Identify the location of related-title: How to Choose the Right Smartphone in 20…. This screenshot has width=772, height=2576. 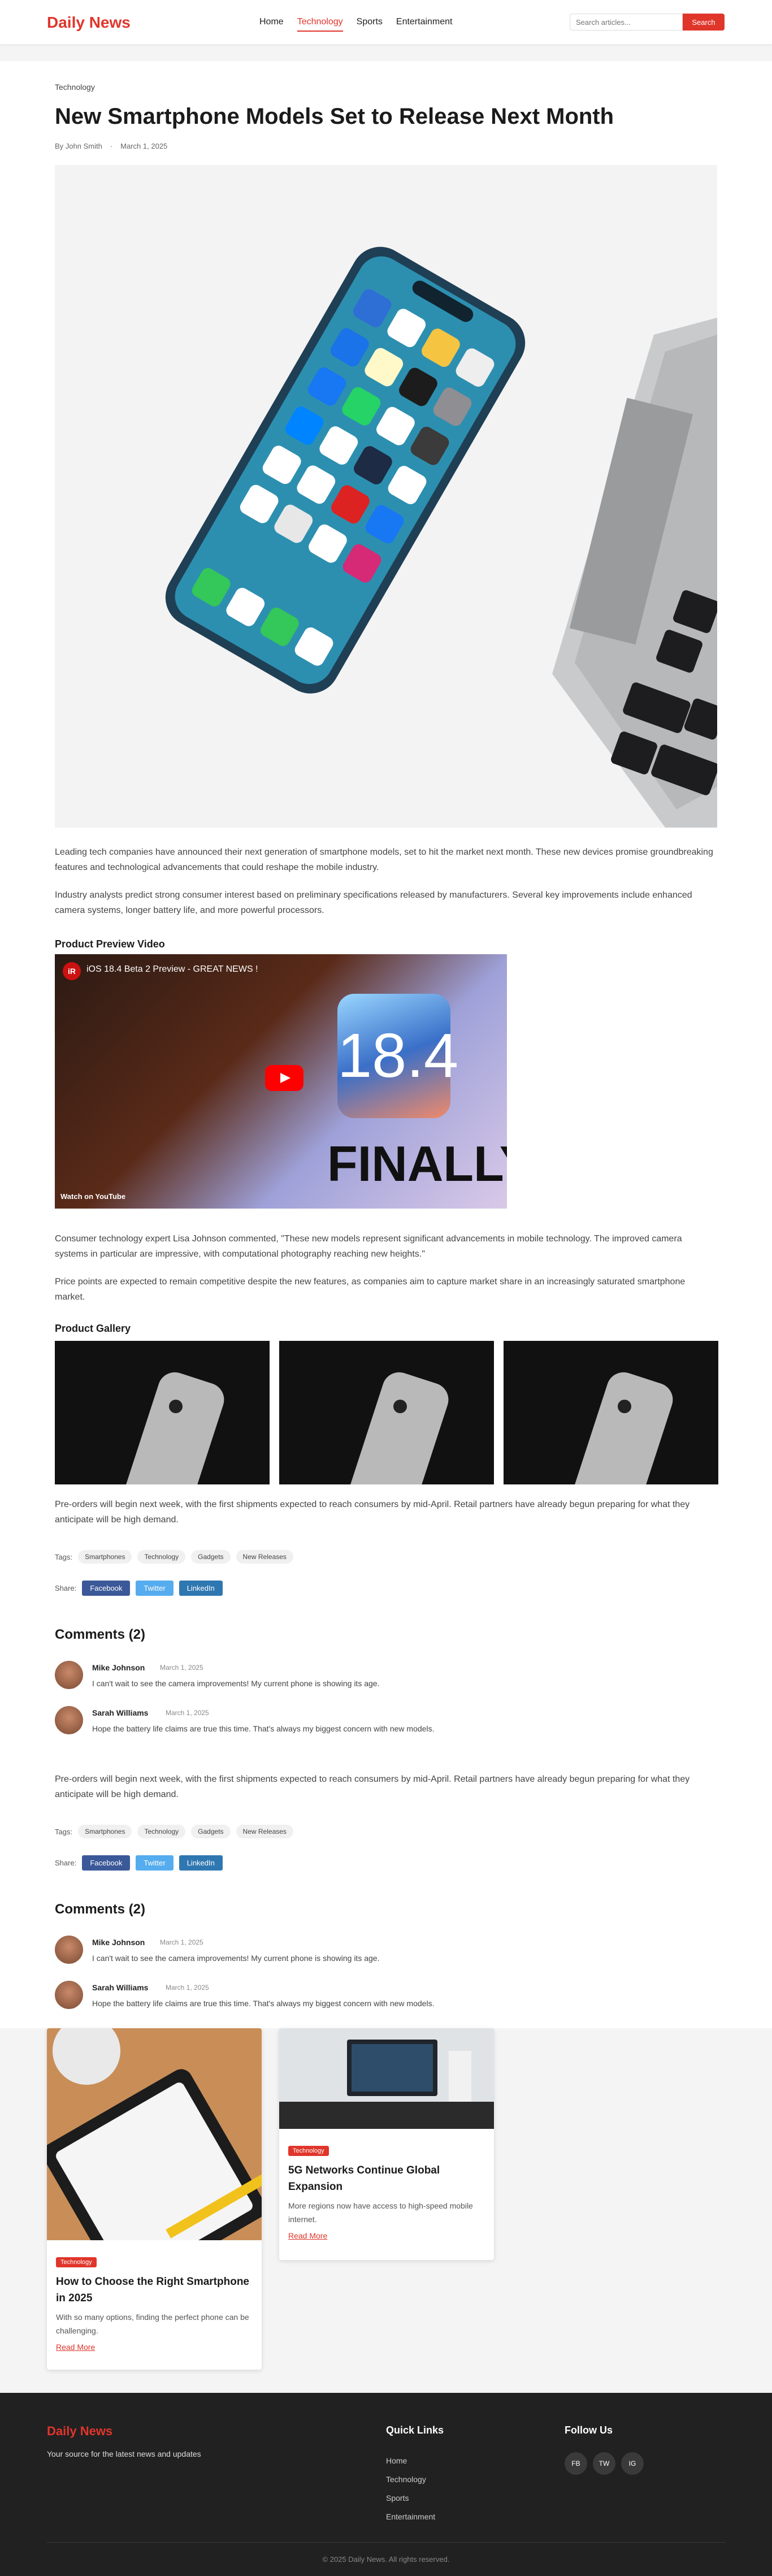
(154, 2290).